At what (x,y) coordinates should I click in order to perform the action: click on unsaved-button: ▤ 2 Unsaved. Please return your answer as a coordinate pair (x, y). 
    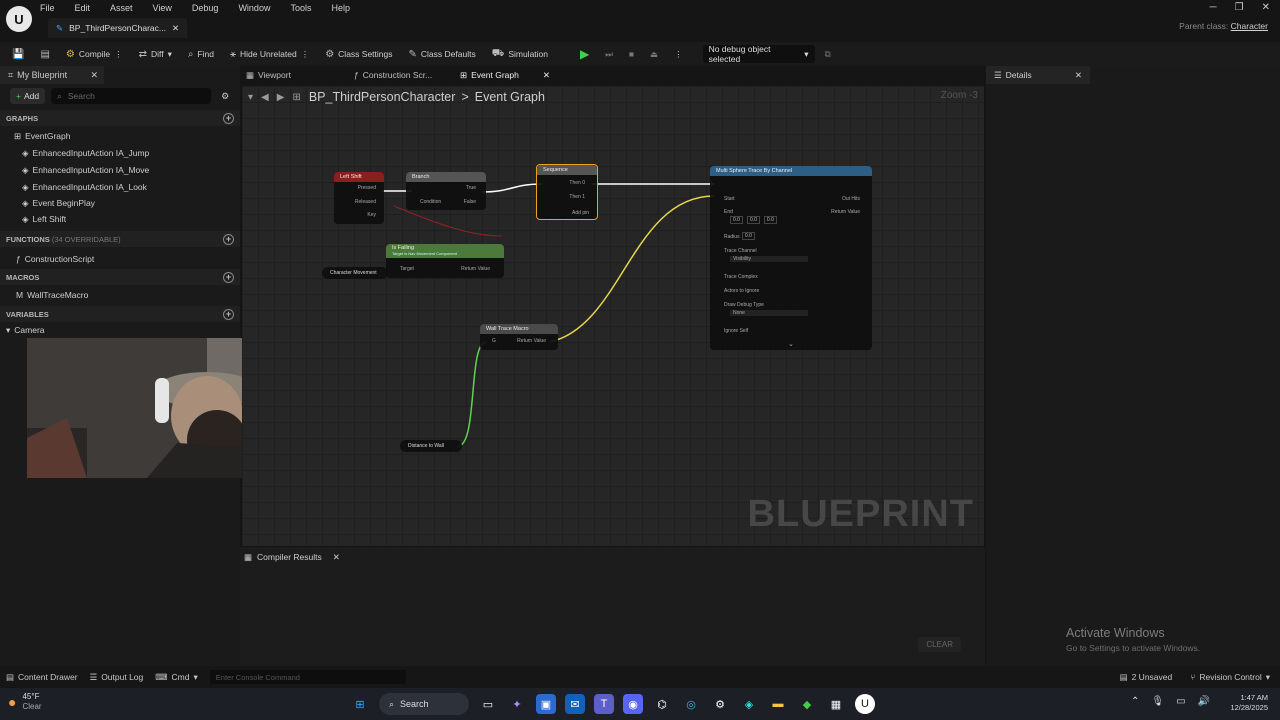
    Looking at the image, I should click on (1146, 677).